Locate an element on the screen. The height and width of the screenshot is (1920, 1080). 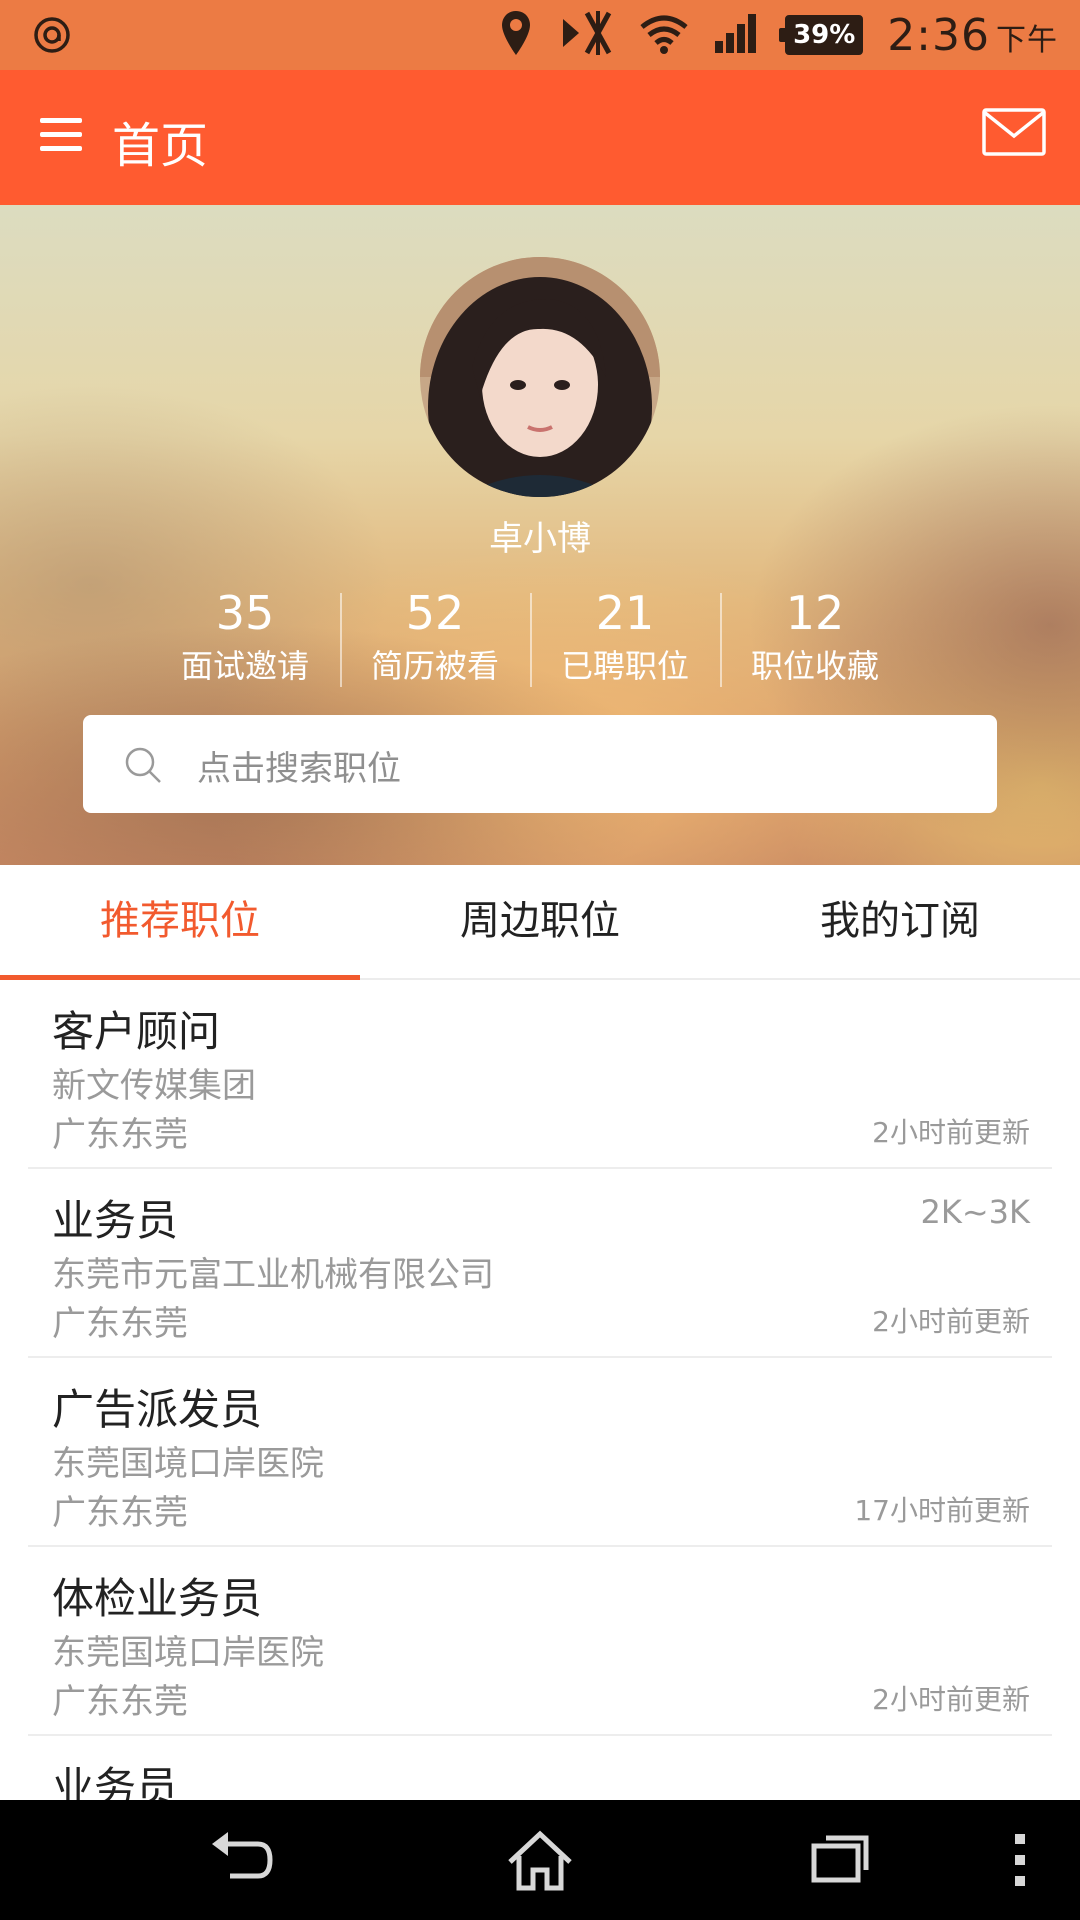
data-transfer-icon is located at coordinates (586, 35).